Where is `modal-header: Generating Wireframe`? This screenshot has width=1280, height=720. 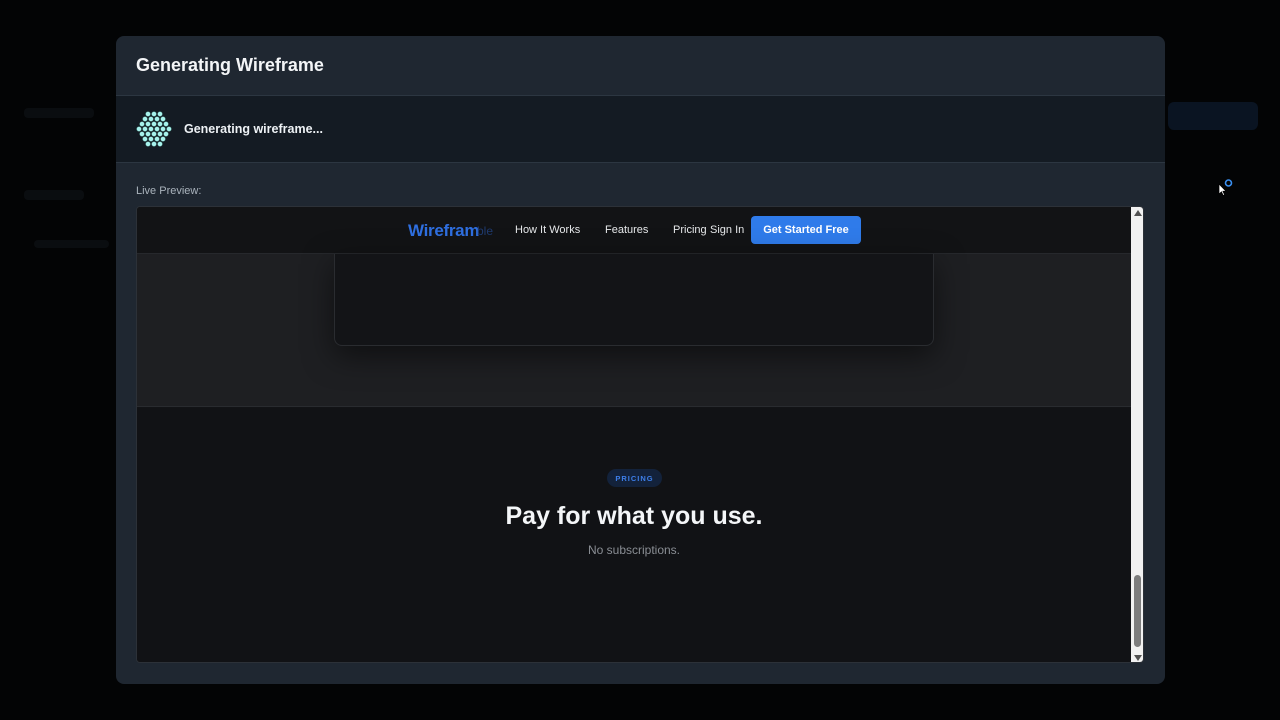 modal-header: Generating Wireframe is located at coordinates (640, 66).